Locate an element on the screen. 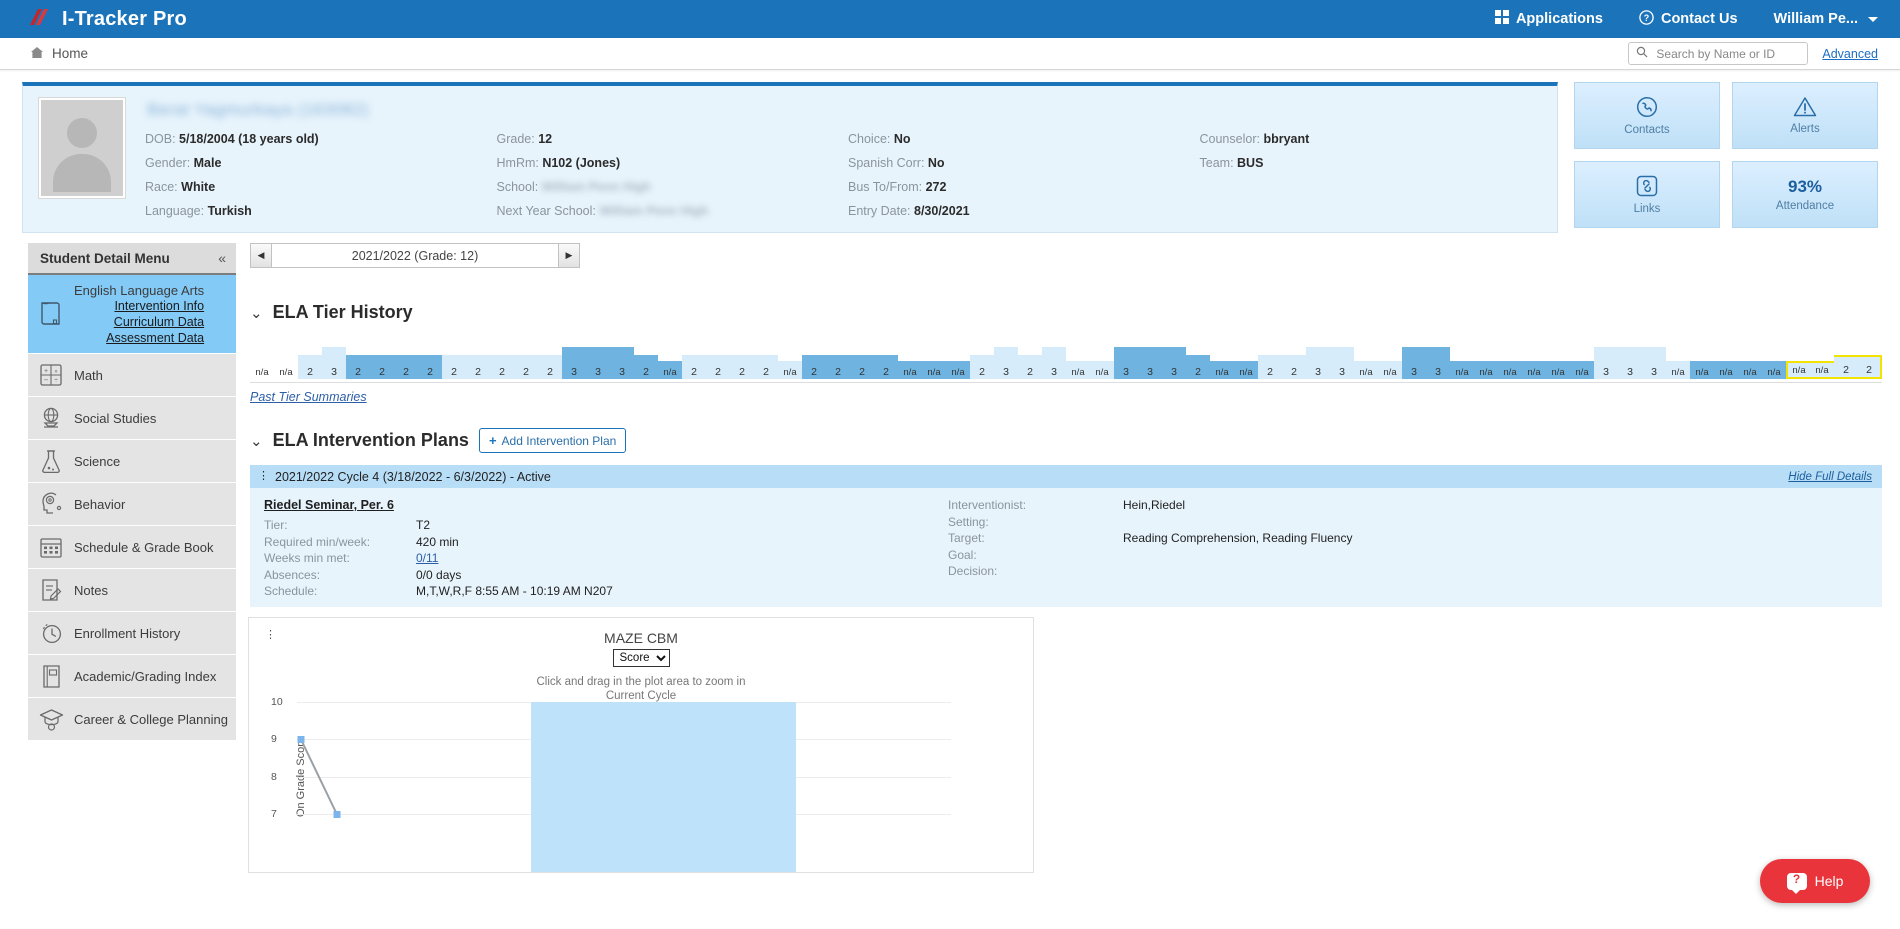  sidebar-item-career-college-planning: Career & College Planning is located at coordinates (132, 719).